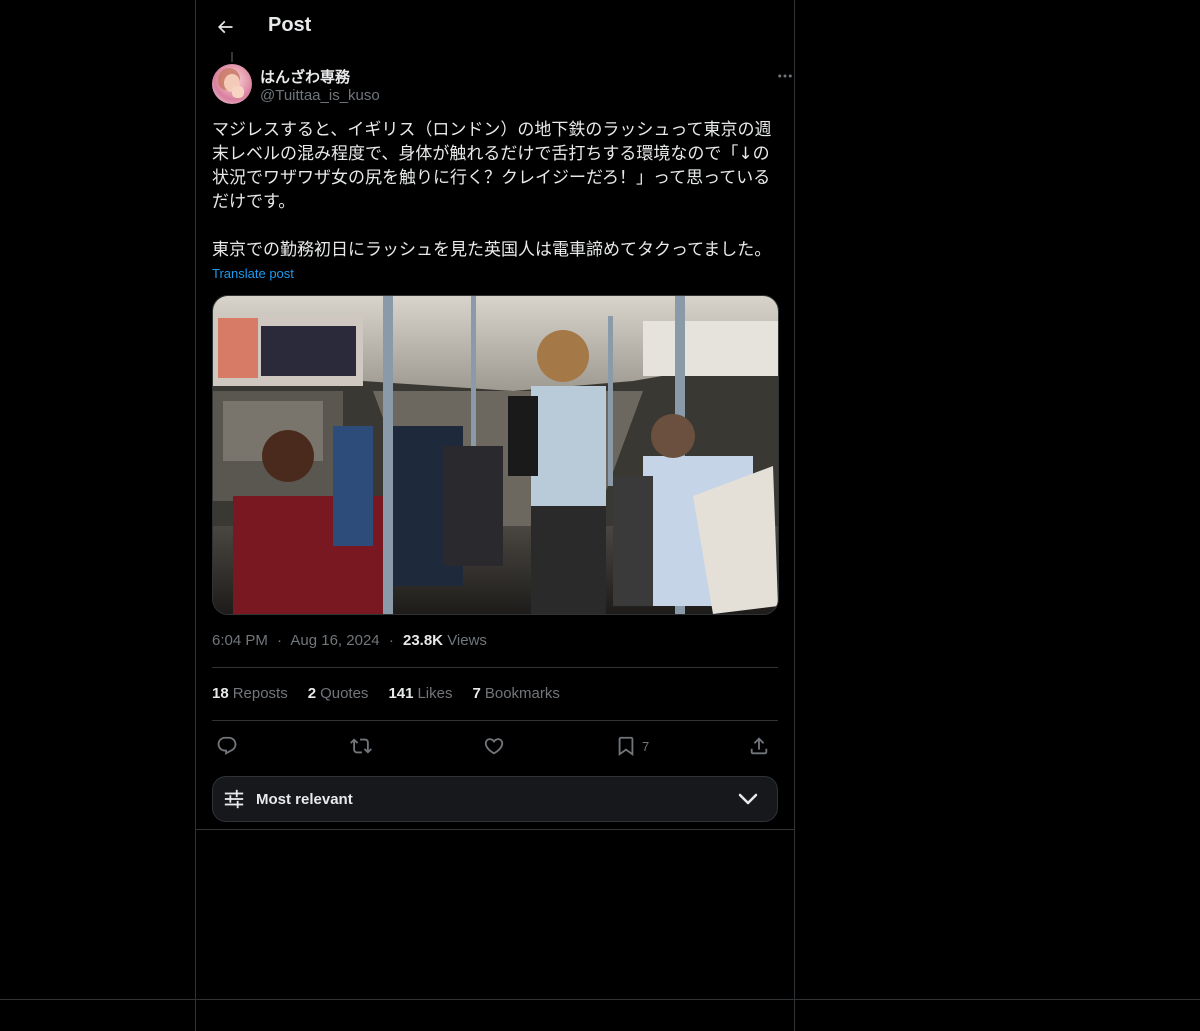 This screenshot has width=1200, height=1031. Describe the element at coordinates (232, 57) in the screenshot. I see `thread-connector` at that location.